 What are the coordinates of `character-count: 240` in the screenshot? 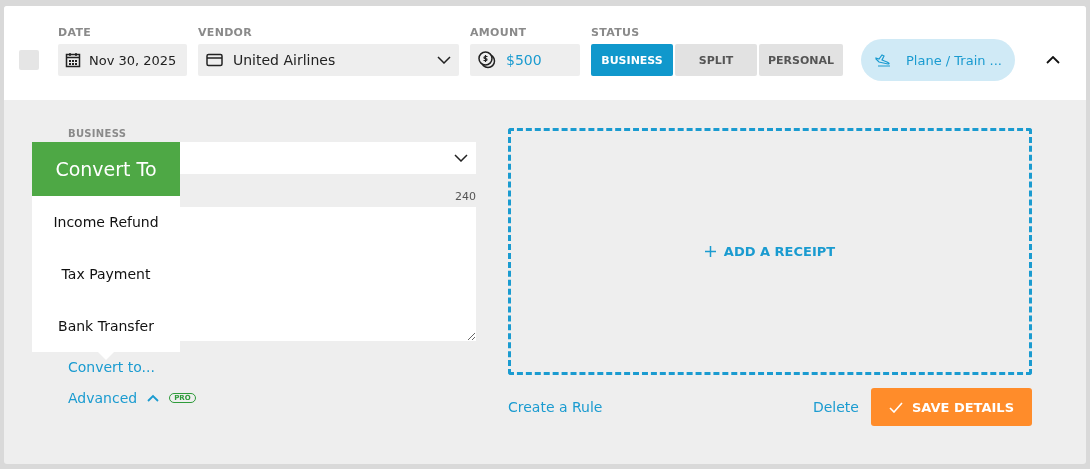 It's located at (465, 196).